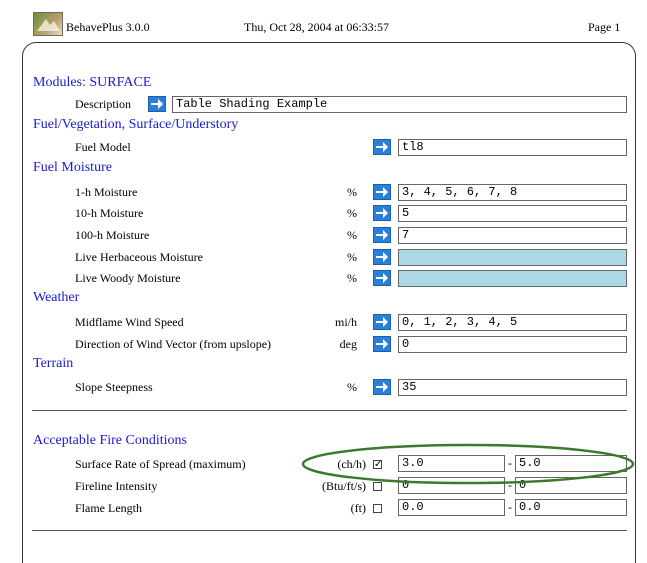 Image resolution: width=647 pixels, height=563 pixels. What do you see at coordinates (108, 508) in the screenshot?
I see `flame-length-label: Flame Length` at bounding box center [108, 508].